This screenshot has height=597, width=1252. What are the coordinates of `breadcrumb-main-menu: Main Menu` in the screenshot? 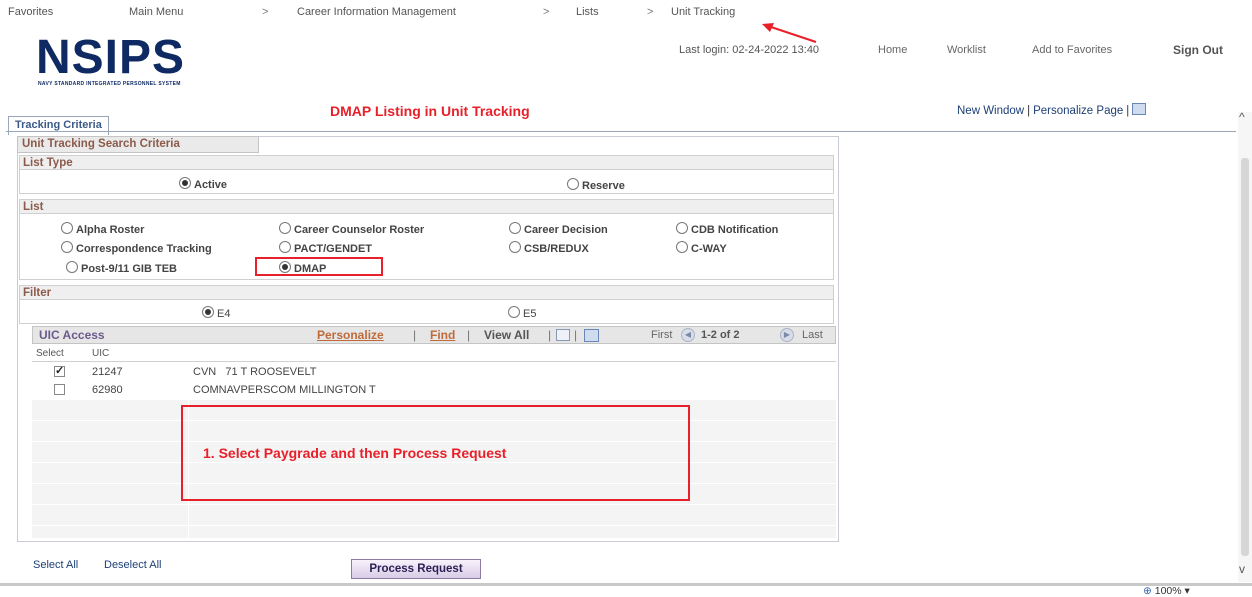 It's located at (156, 12).